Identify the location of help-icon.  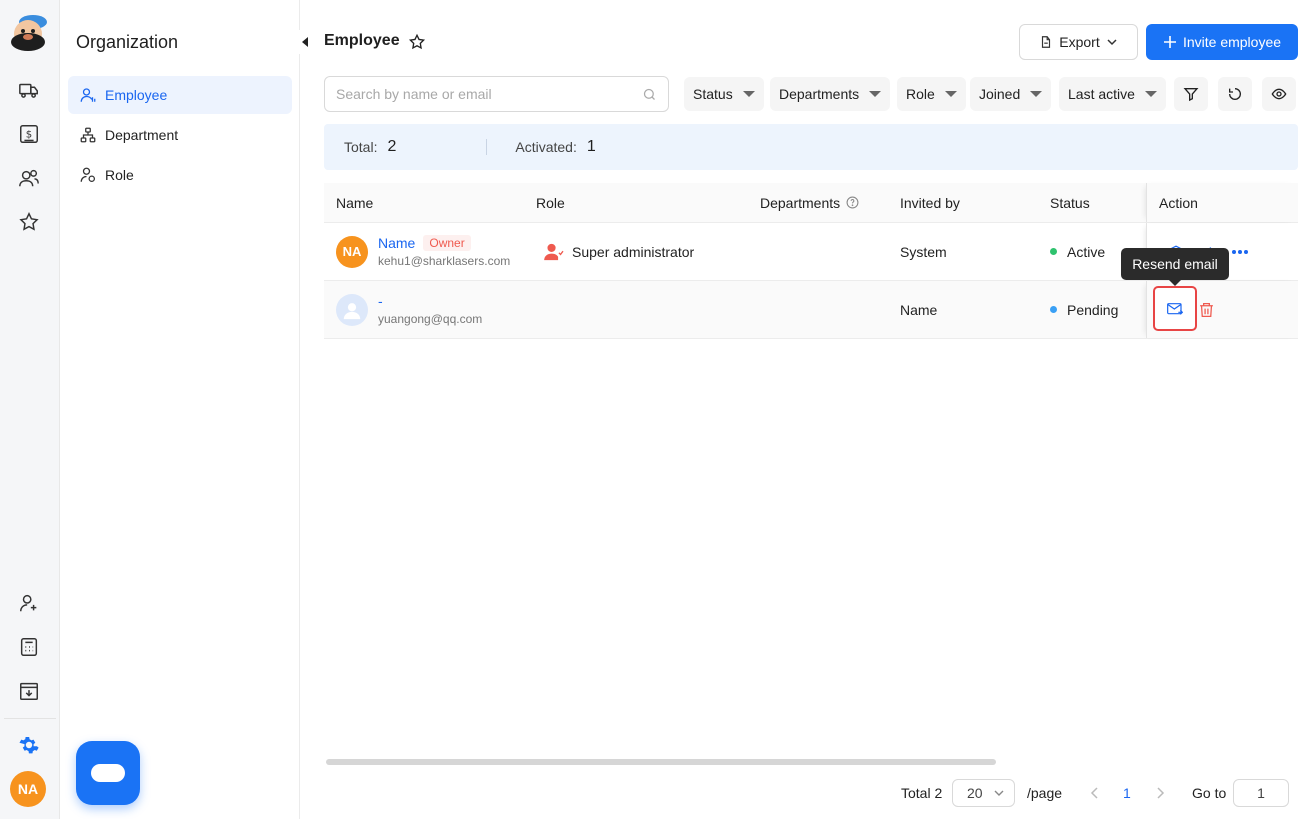
(852, 202).